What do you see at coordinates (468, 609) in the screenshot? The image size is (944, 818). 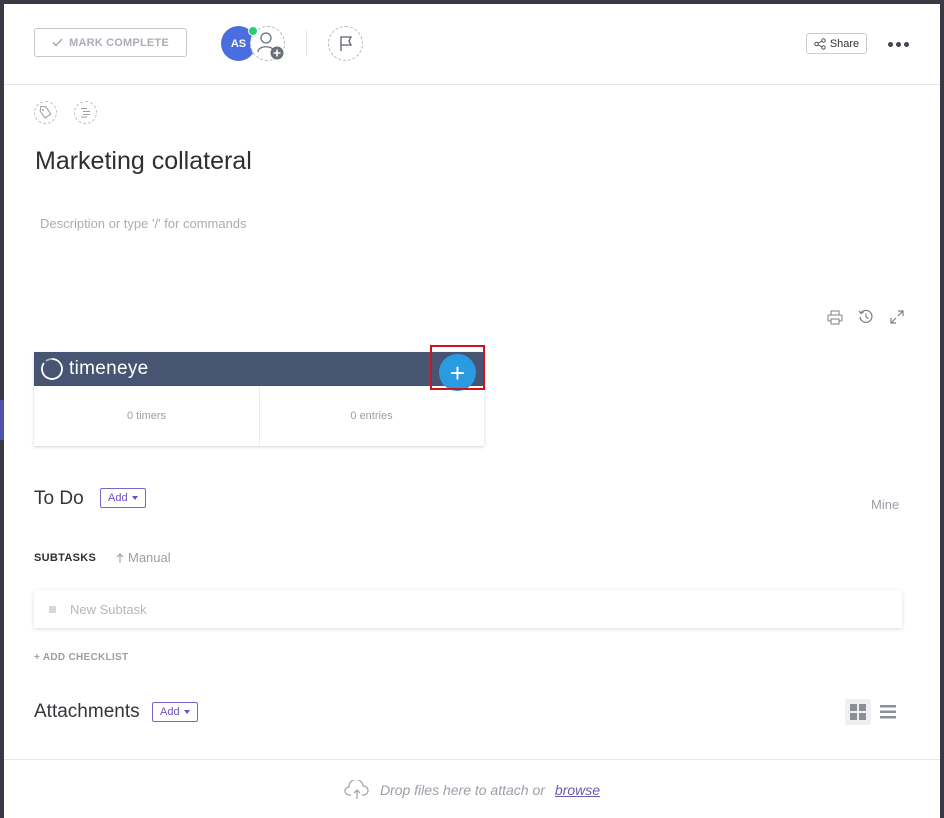 I see `new-subtask-input: New Subtask` at bounding box center [468, 609].